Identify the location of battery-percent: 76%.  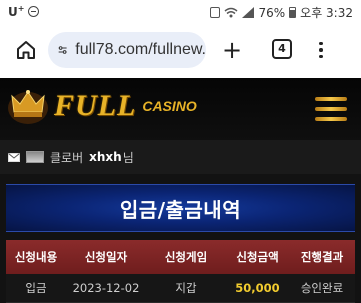
(272, 12).